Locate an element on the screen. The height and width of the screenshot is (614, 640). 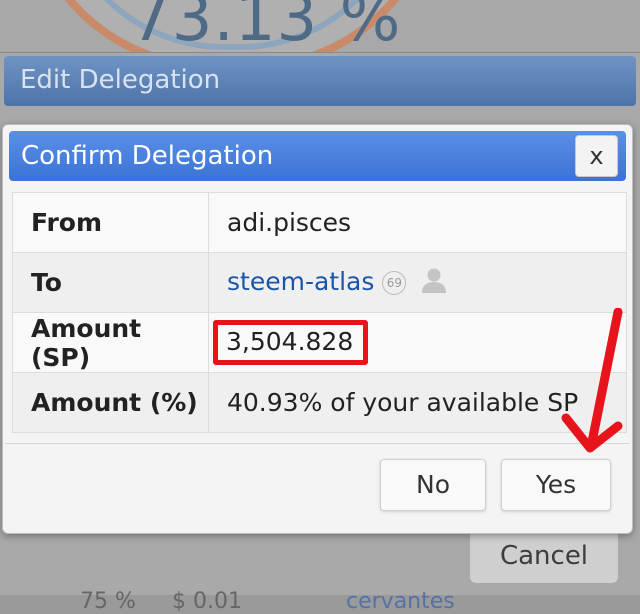
bottom-row-percent: 75 % is located at coordinates (108, 601).